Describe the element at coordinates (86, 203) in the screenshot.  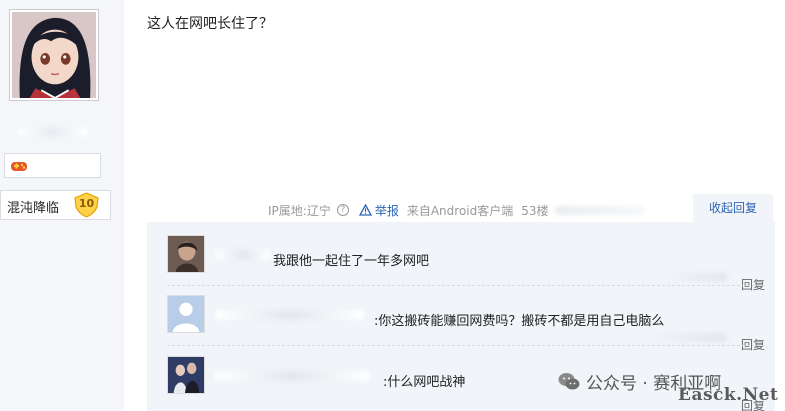
I see `level-number: 10` at that location.